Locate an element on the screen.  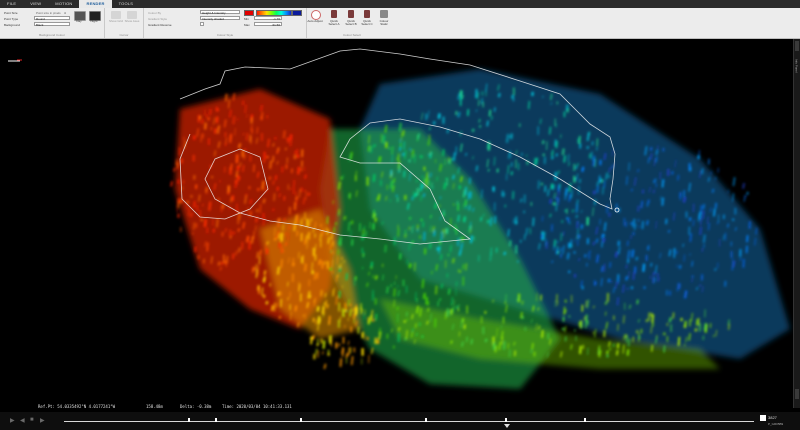
min-colour-swatch is located at coordinates (249, 13).